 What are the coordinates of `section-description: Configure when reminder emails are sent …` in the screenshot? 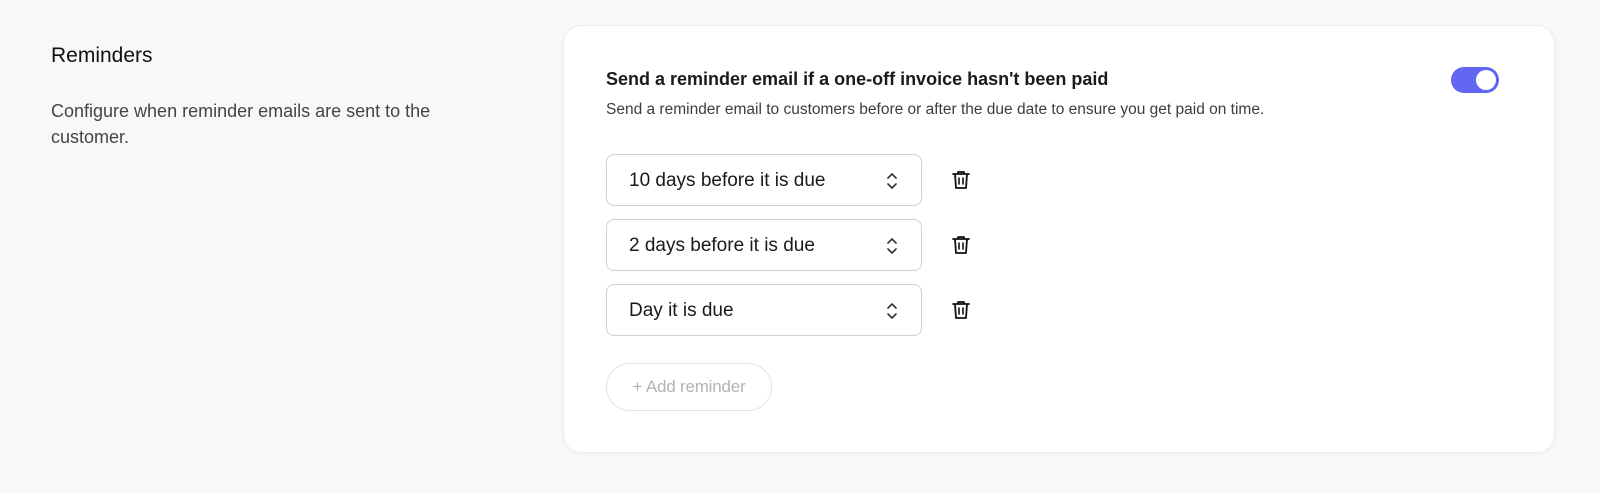 It's located at (241, 124).